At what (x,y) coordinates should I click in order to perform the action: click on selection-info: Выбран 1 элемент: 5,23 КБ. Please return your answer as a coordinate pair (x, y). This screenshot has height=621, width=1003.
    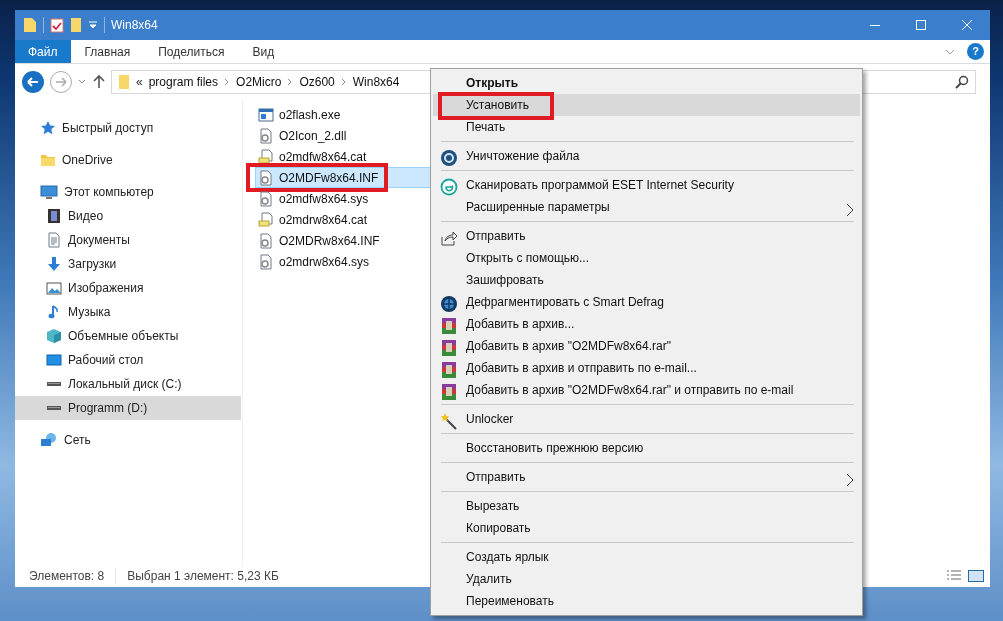
    Looking at the image, I should click on (203, 576).